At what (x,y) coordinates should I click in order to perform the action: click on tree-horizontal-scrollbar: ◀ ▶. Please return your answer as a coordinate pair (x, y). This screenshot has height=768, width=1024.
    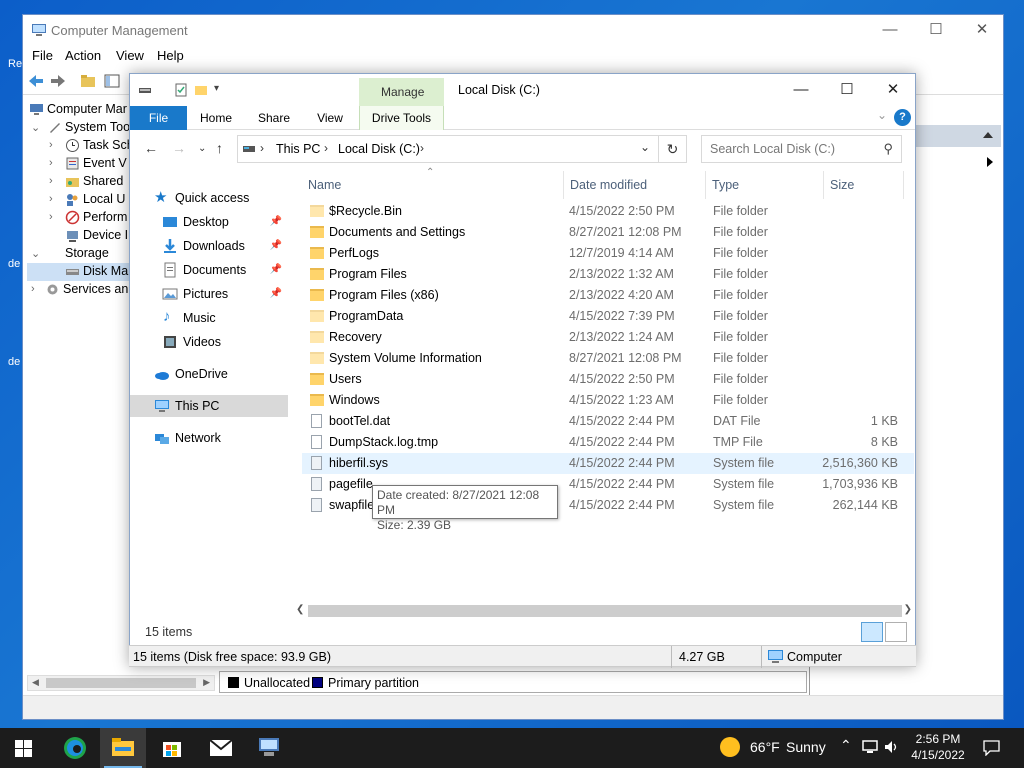
    Looking at the image, I should click on (121, 683).